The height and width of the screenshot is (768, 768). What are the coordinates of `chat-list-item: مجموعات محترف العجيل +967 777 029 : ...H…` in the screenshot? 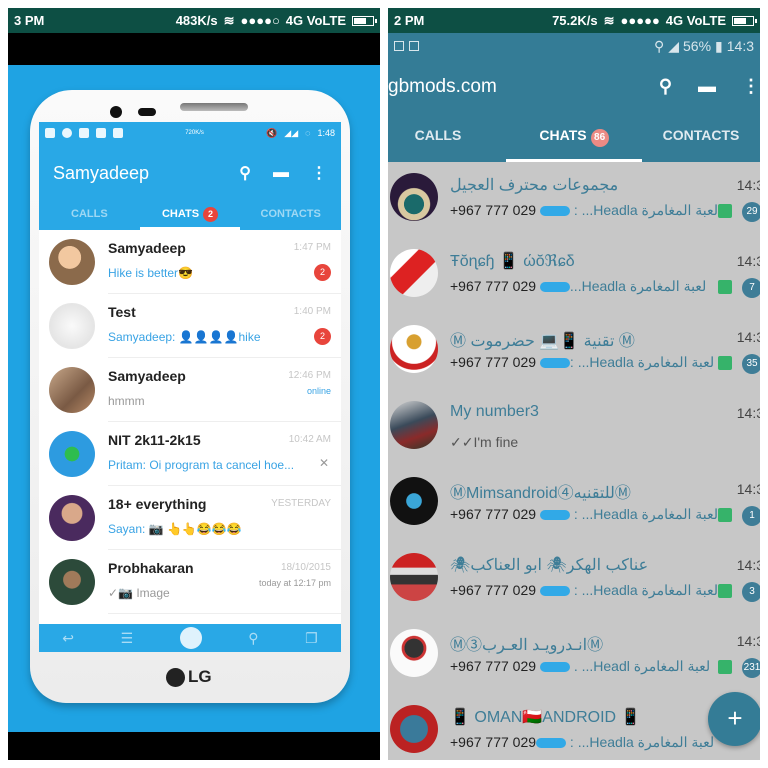 It's located at (574, 202).